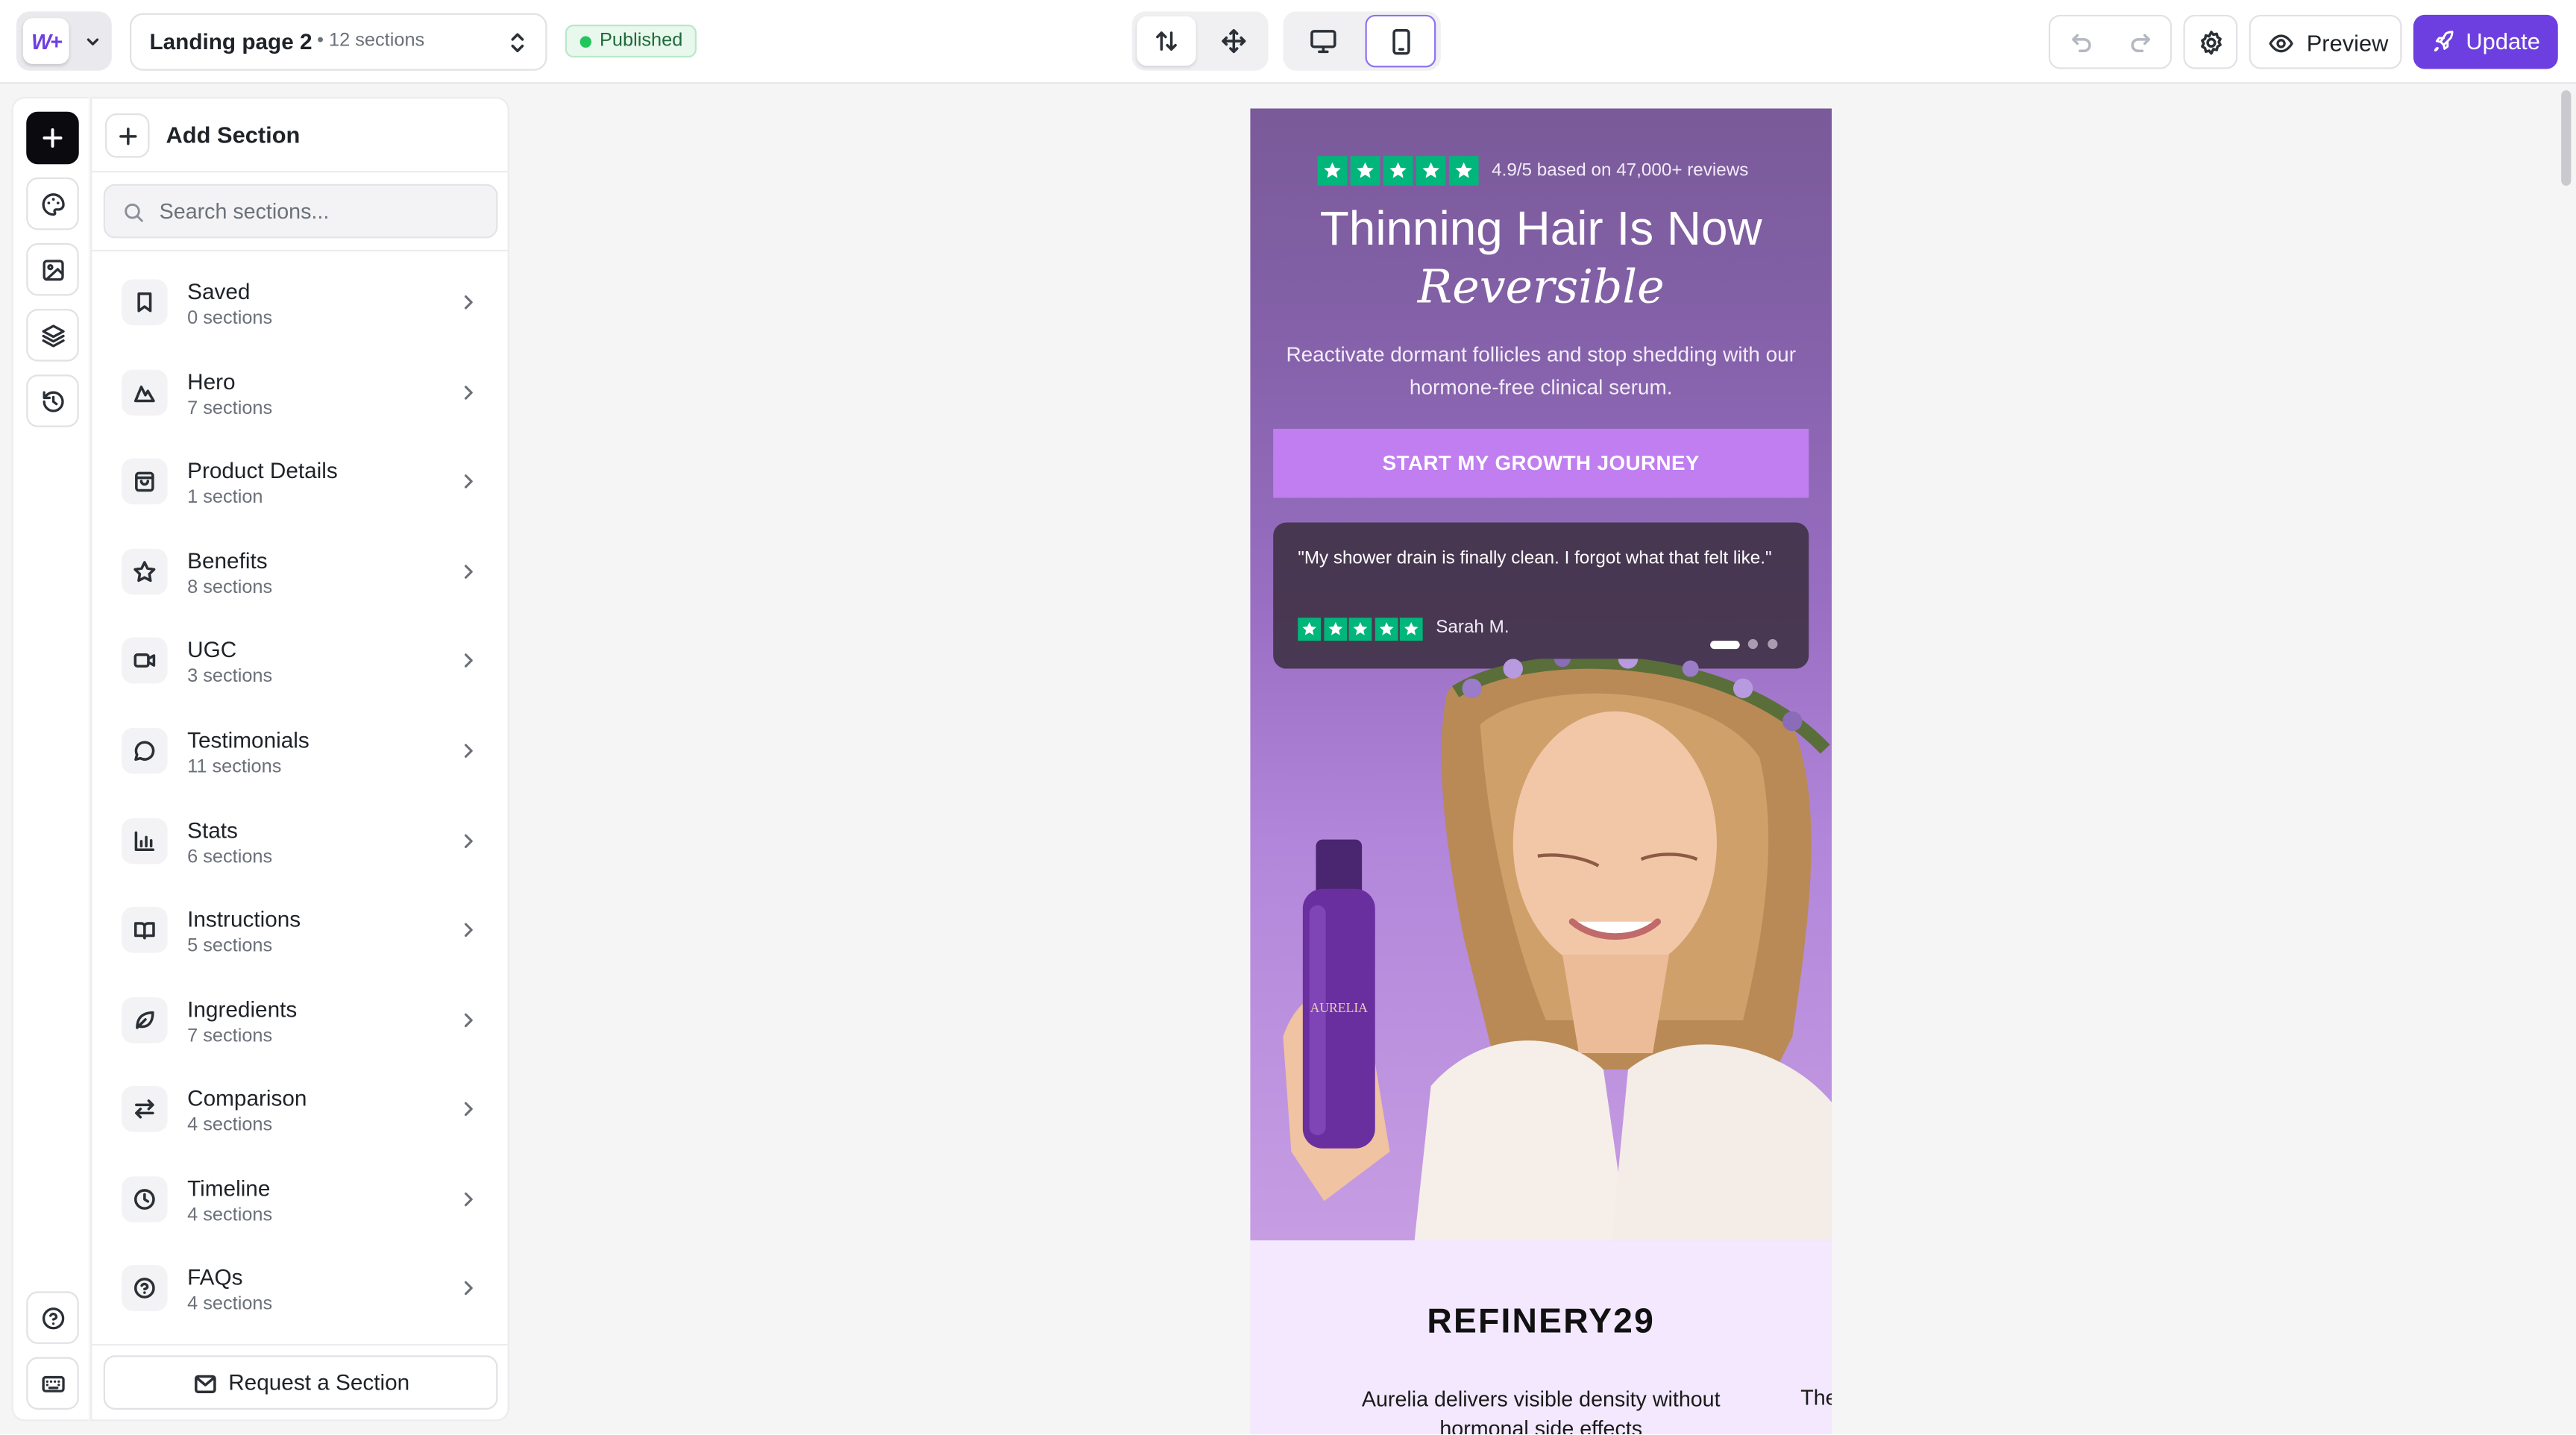 This screenshot has height=1435, width=2576. Describe the element at coordinates (339, 42) in the screenshot. I see `page-selector: Landing page 2 • 12 sections` at that location.